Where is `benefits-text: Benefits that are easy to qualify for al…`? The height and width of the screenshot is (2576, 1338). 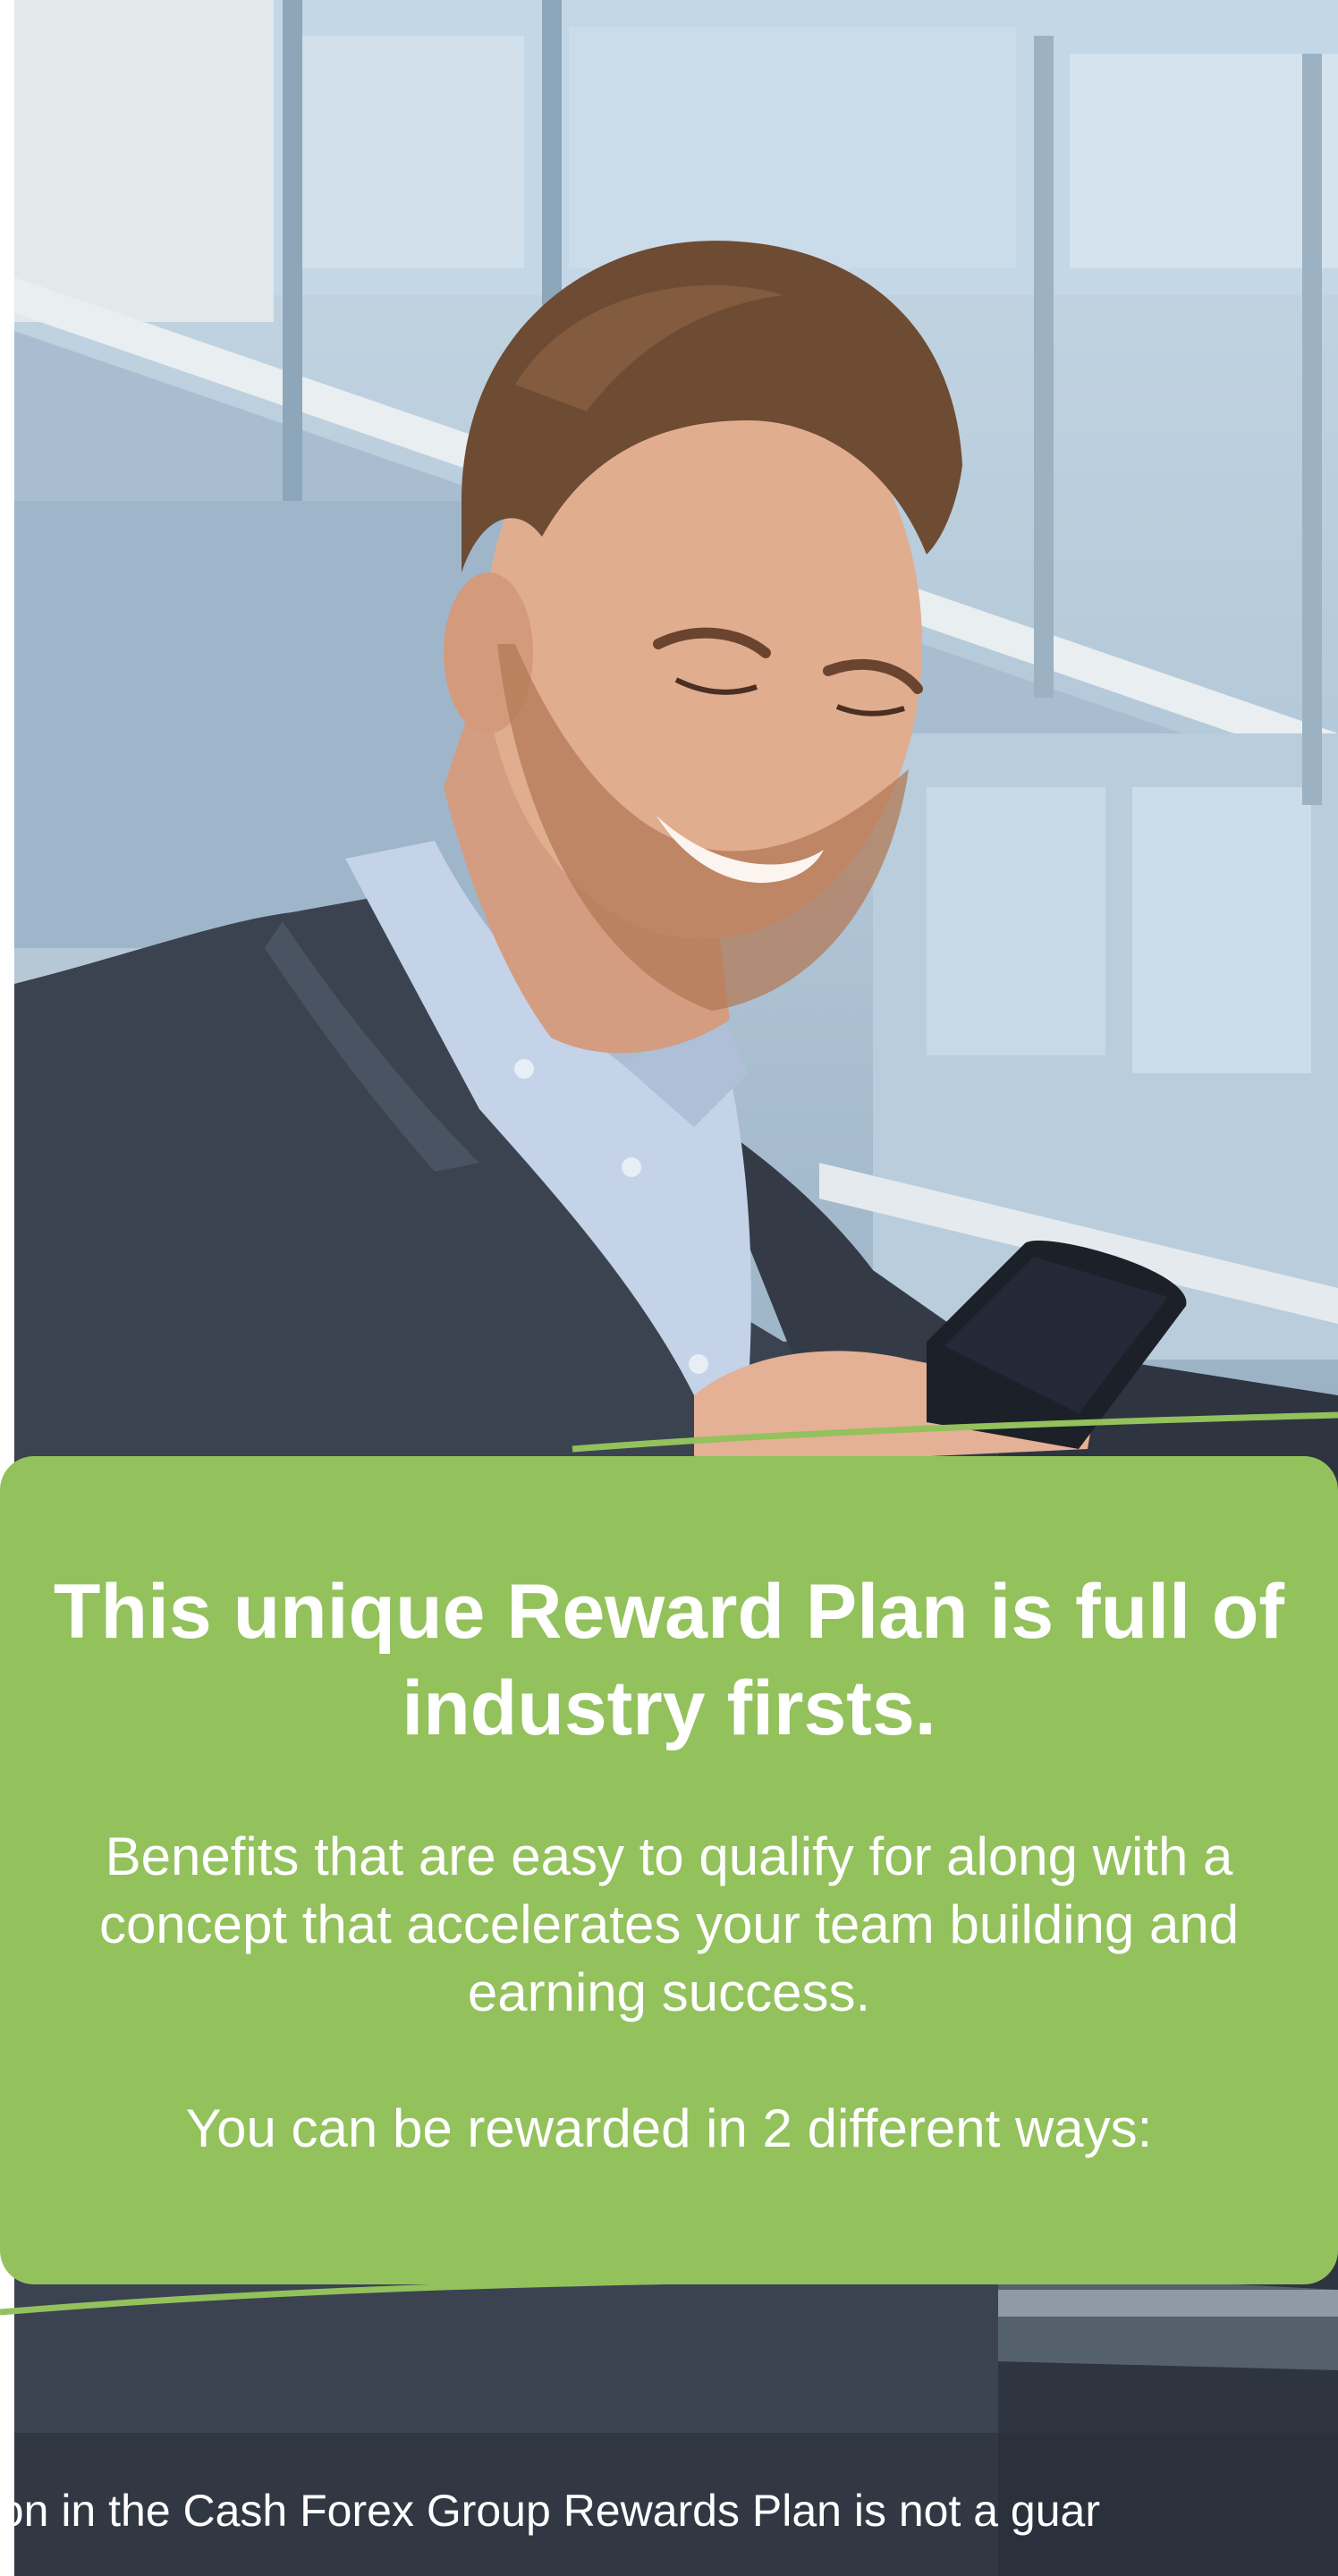 benefits-text: Benefits that are easy to qualify for al… is located at coordinates (669, 1924).